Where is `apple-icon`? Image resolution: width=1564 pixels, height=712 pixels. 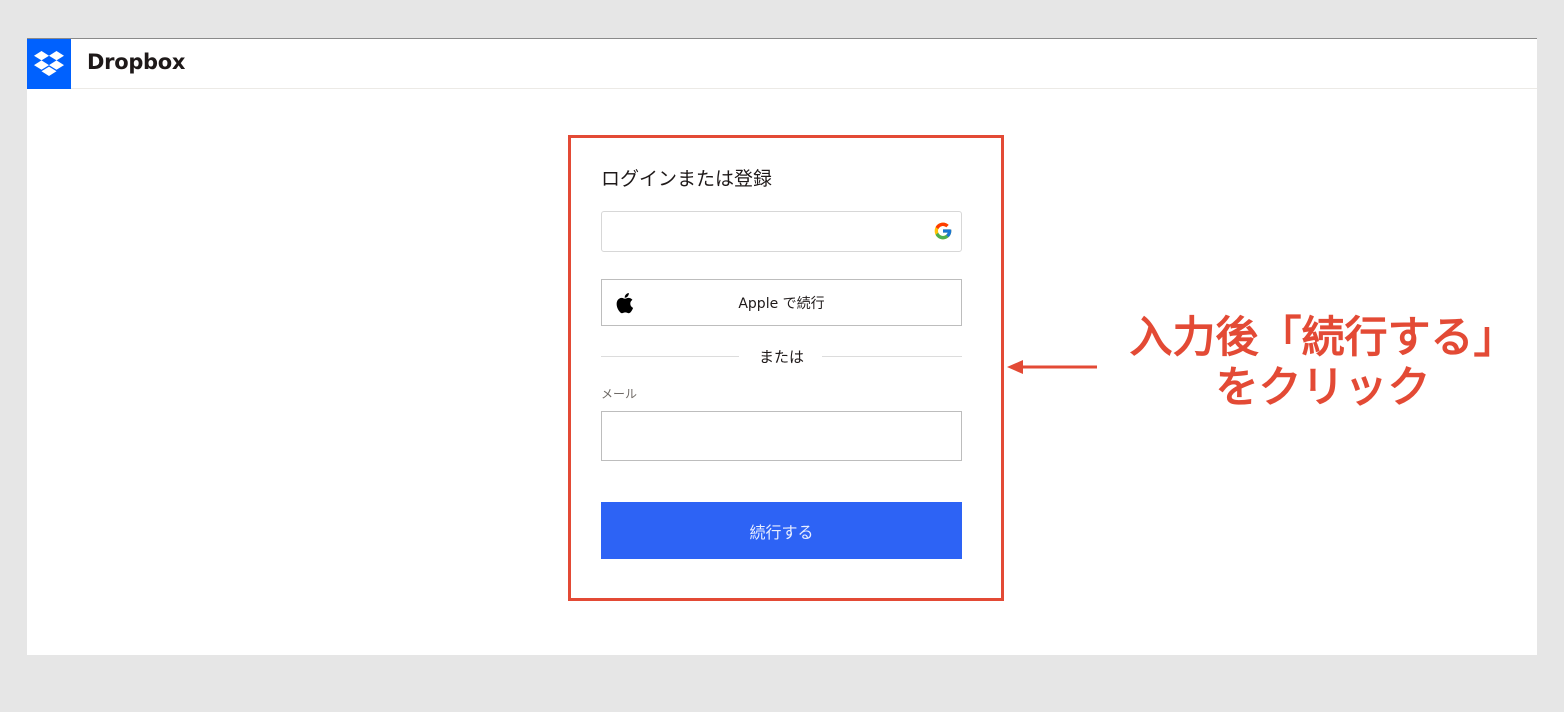 apple-icon is located at coordinates (625, 303).